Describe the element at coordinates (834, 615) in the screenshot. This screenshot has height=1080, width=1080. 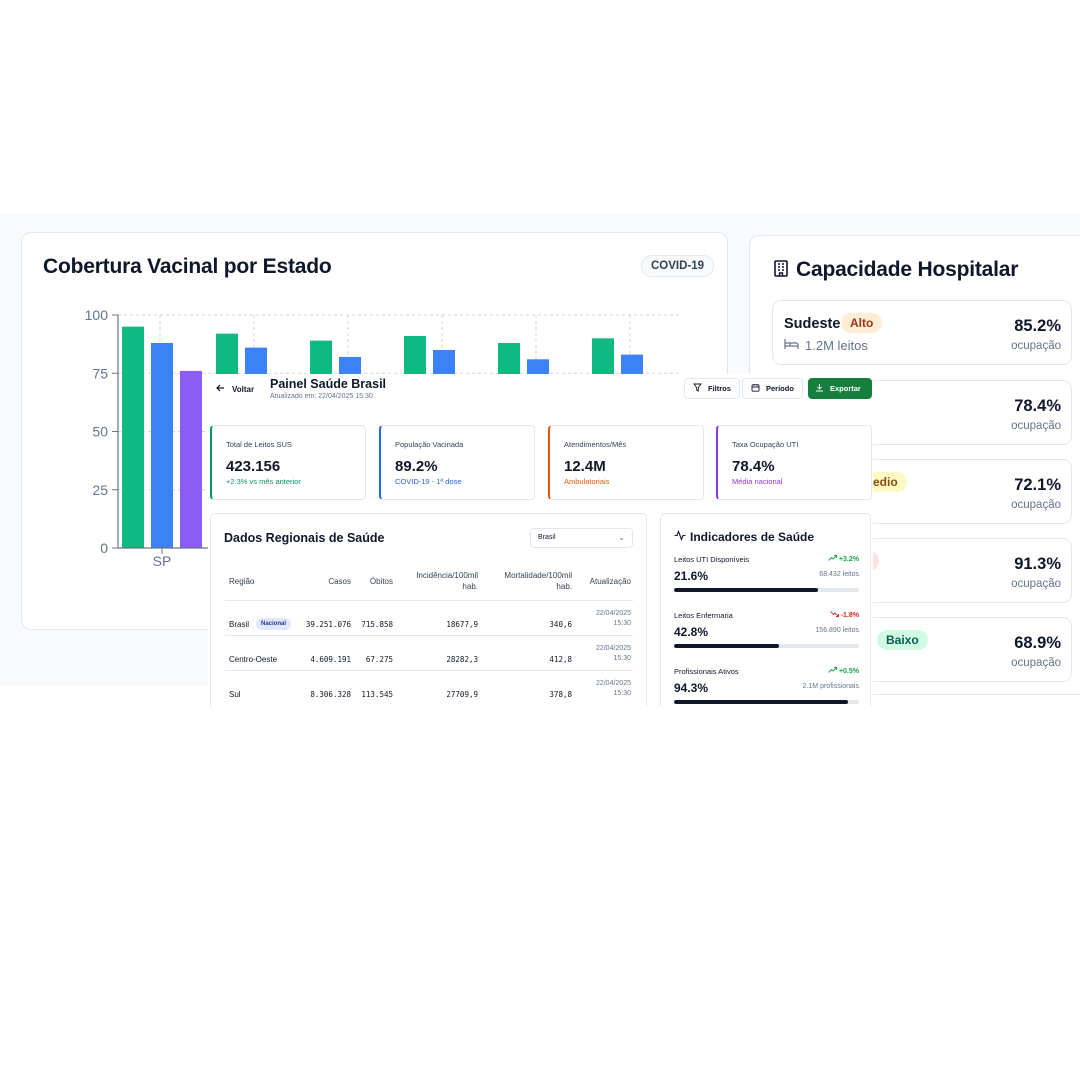
I see `trend-down-icon` at that location.